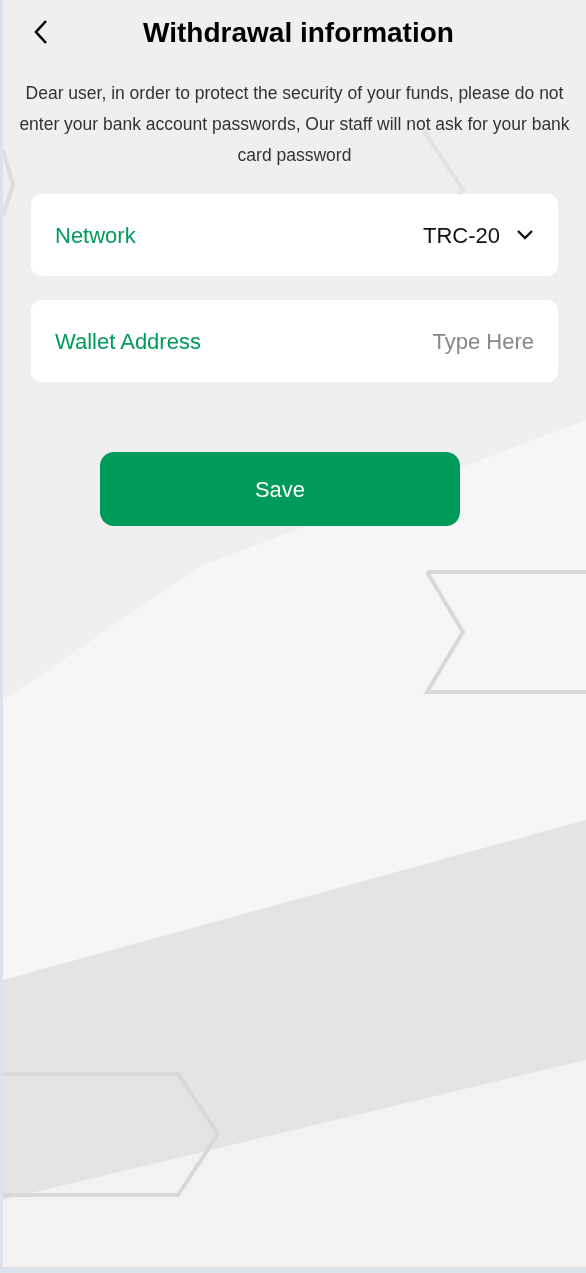 This screenshot has width=586, height=1273. What do you see at coordinates (280, 489) in the screenshot?
I see `save-button: Save` at bounding box center [280, 489].